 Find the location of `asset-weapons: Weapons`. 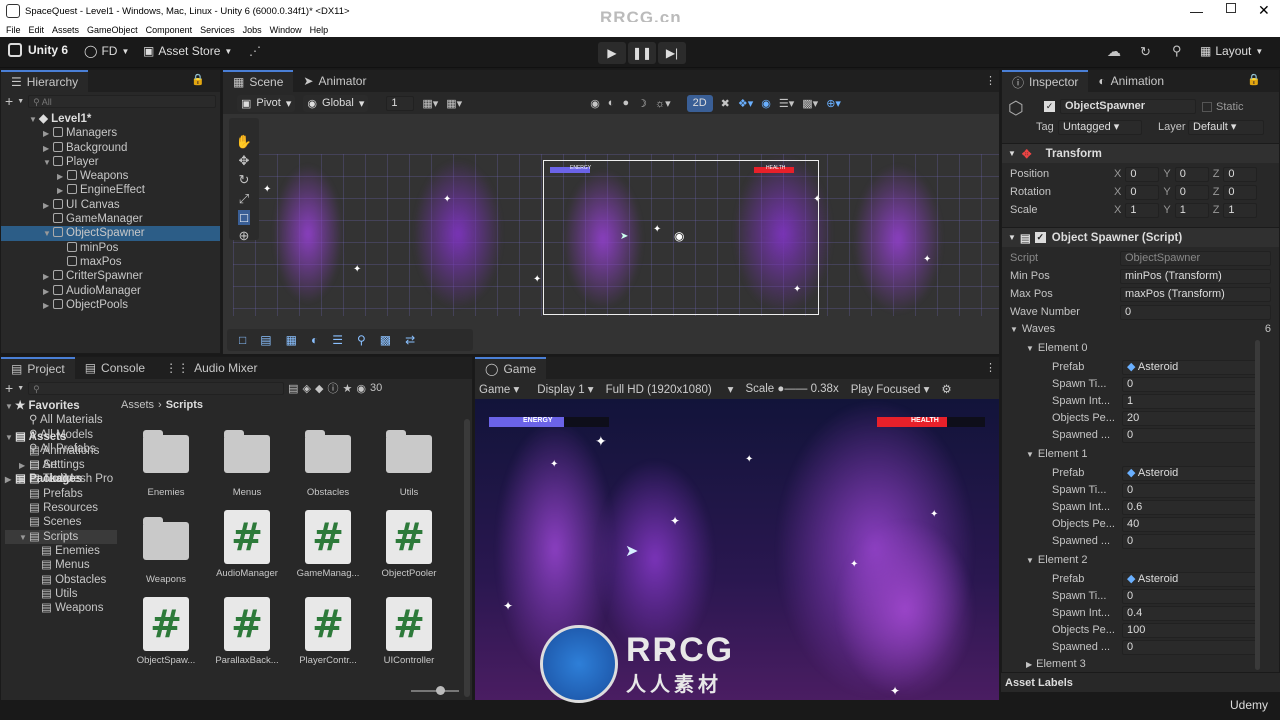

asset-weapons: Weapons is located at coordinates (166, 547).